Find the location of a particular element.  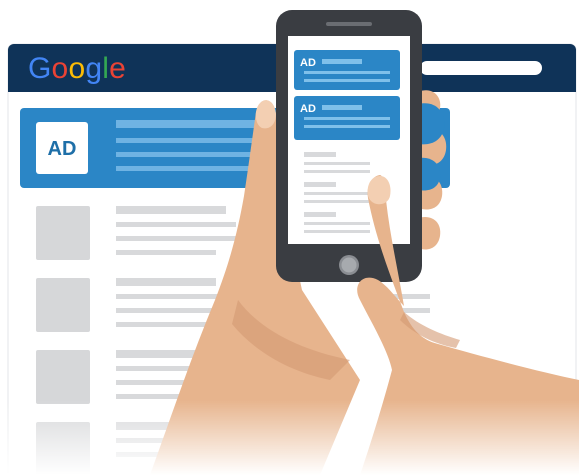

google-logo: Google is located at coordinates (77, 68).